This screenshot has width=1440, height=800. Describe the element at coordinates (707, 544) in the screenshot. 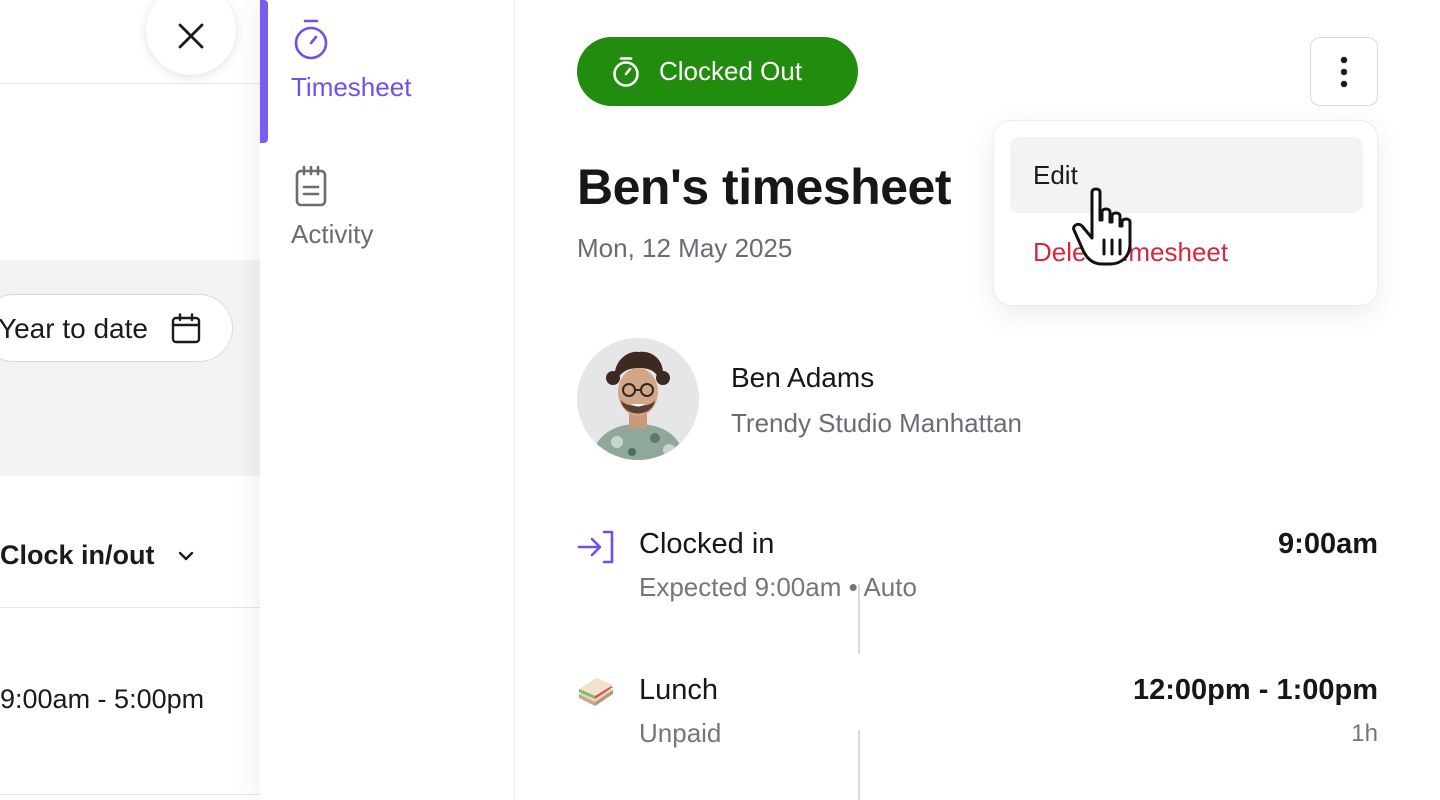

I see `event-title: Clocked in` at that location.